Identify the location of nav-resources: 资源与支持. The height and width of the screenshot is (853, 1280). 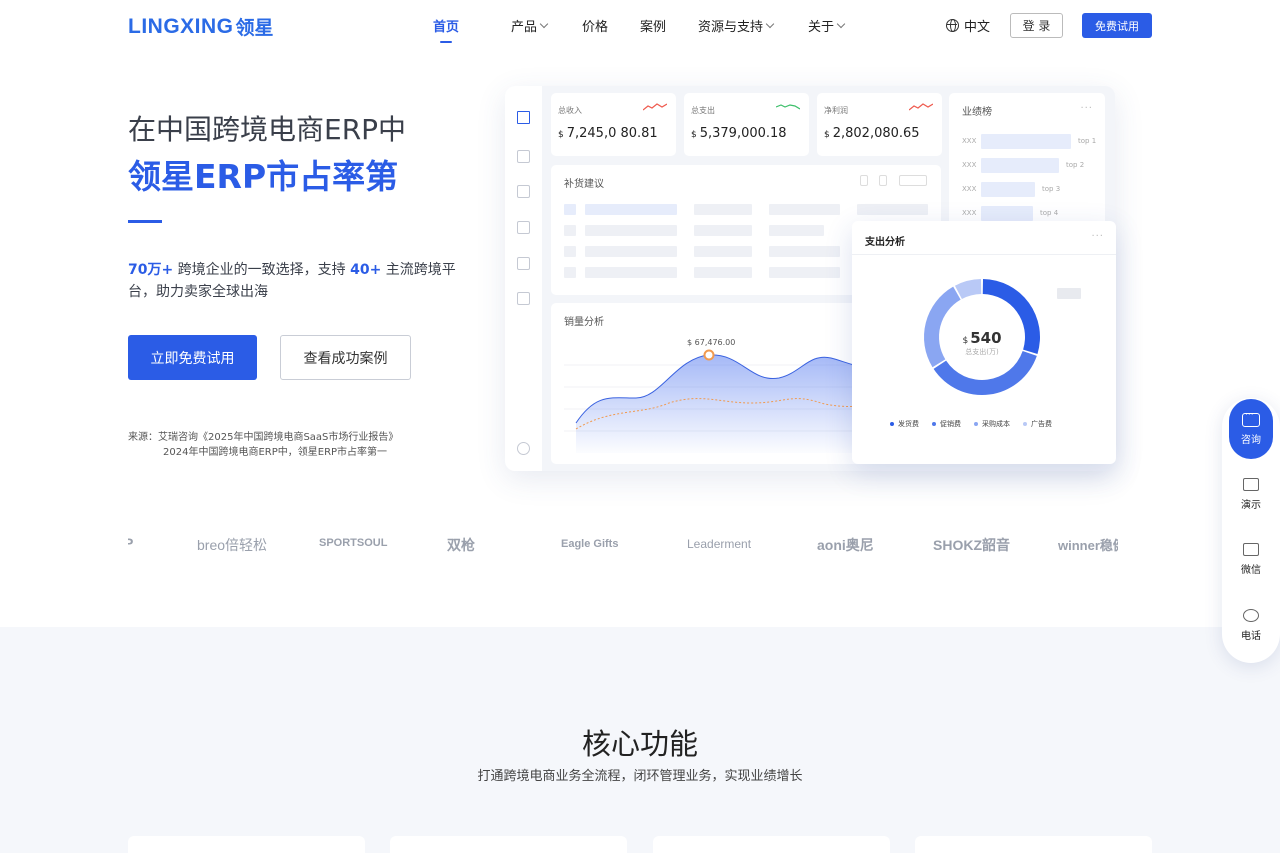
(736, 25).